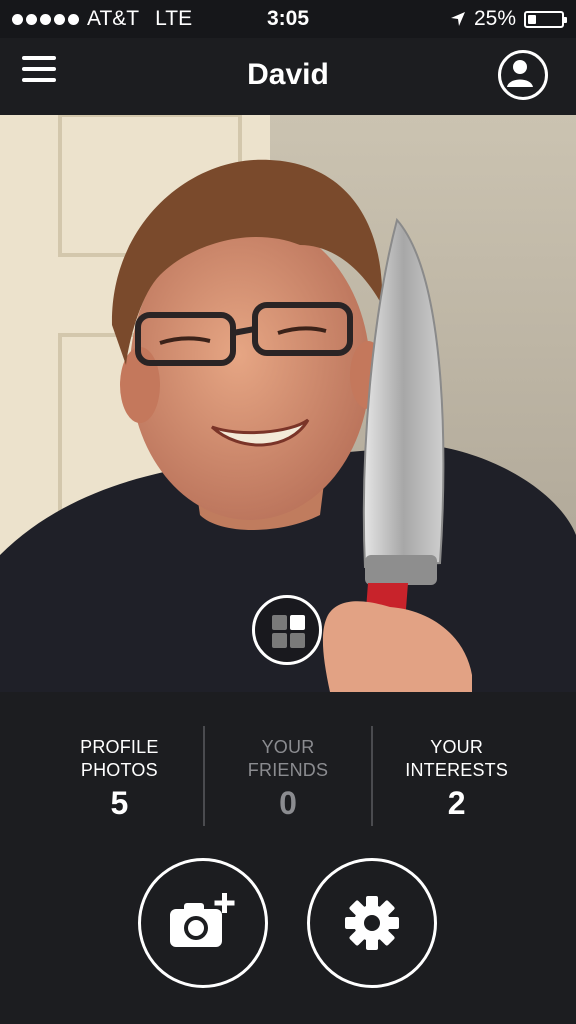  What do you see at coordinates (457, 19) in the screenshot?
I see `location-arrow-icon` at bounding box center [457, 19].